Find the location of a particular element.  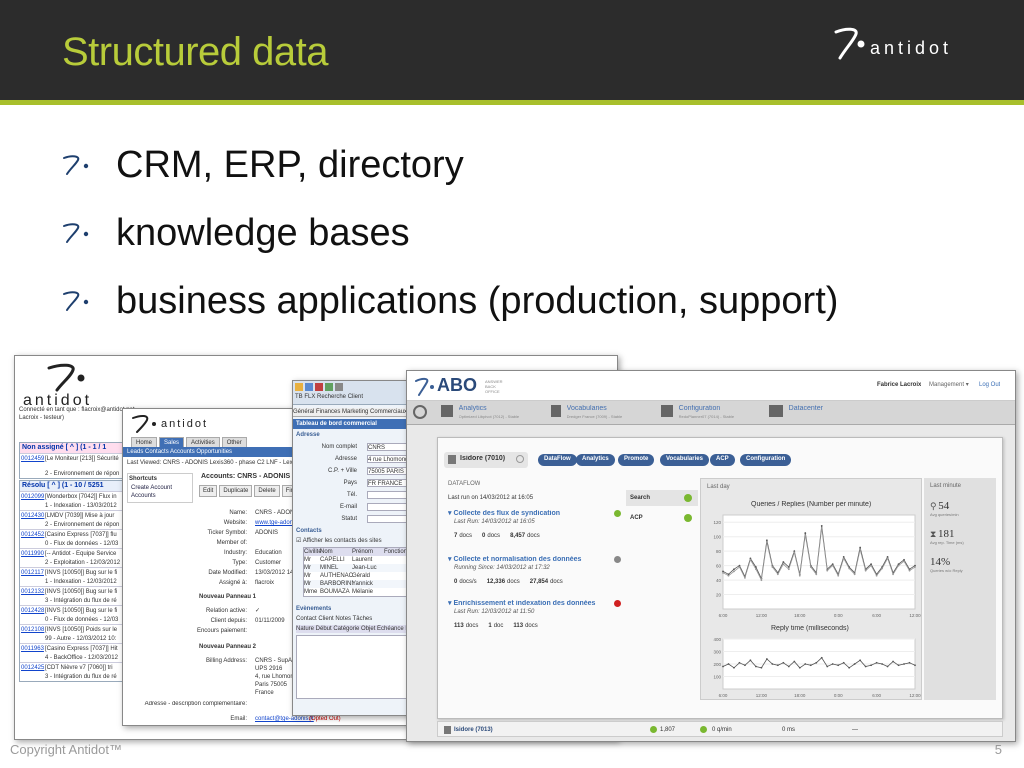

table-row: 0012459 [Le Moniteur [213]] Sécurité is located at coordinates (79, 461).